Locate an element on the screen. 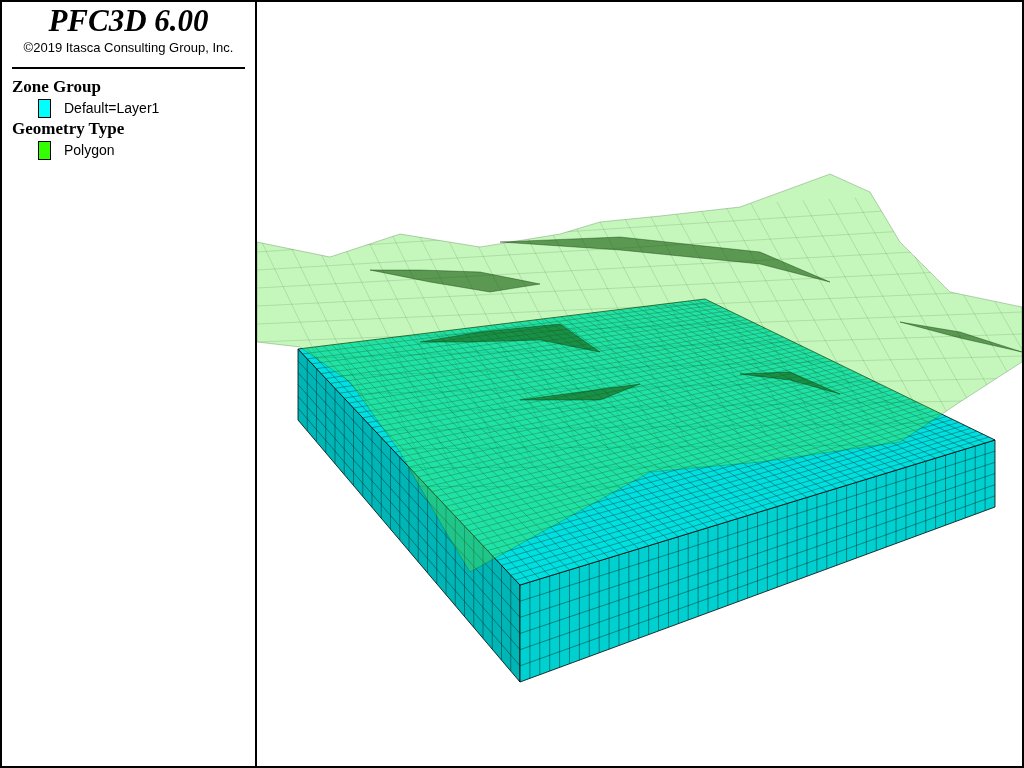 This screenshot has height=768, width=1024. copyright-text: ©2019 Itasca Consulting Group, Inc. is located at coordinates (128, 47).